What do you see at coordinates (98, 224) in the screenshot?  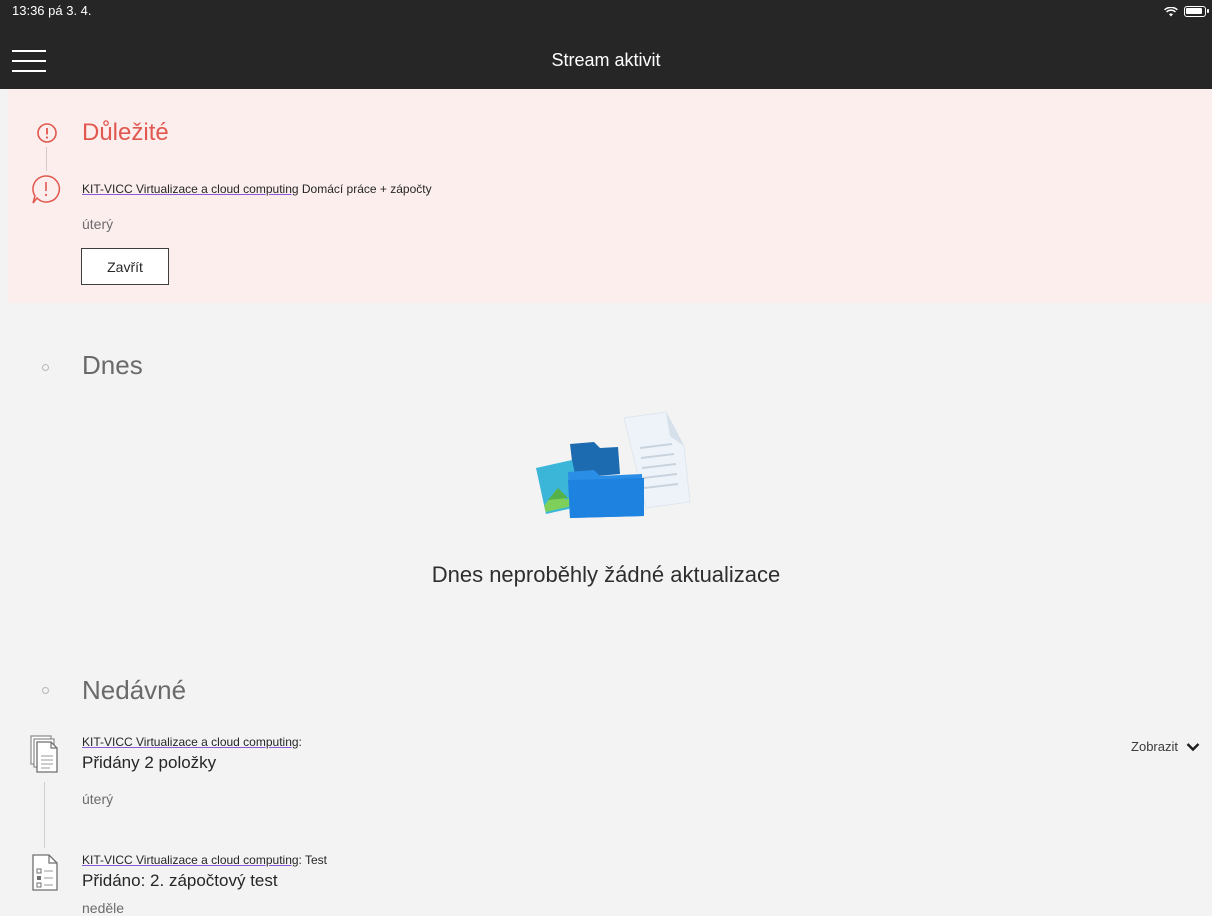 I see `important-date: úterý` at bounding box center [98, 224].